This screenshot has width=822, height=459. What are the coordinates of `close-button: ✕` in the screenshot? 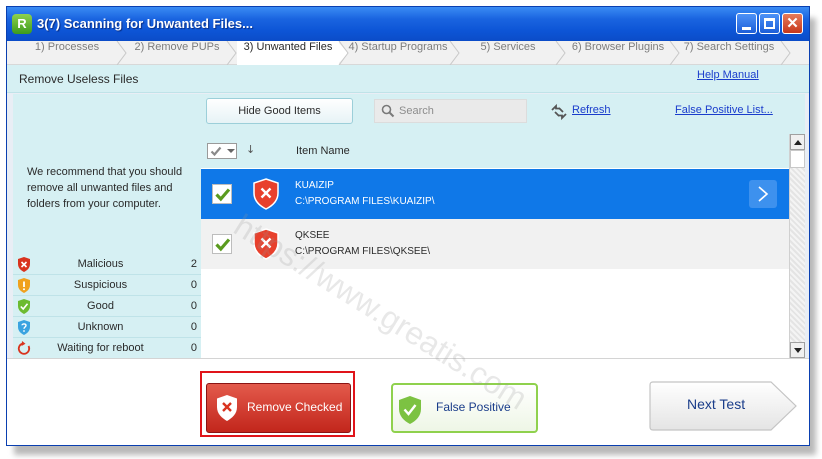 It's located at (792, 23).